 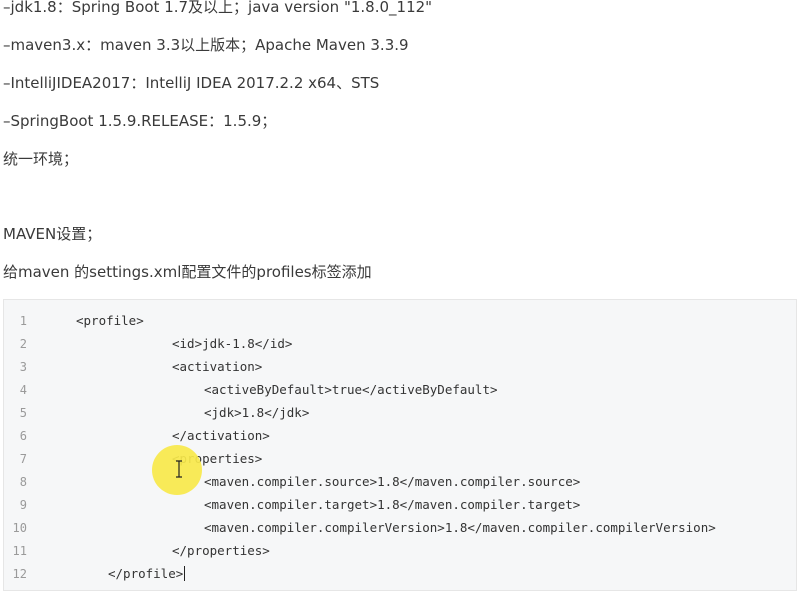 I want to click on env-line-springboot: –SpringBoot 1.5.9.RELEASE：1.5.9；, so click(x=140, y=121).